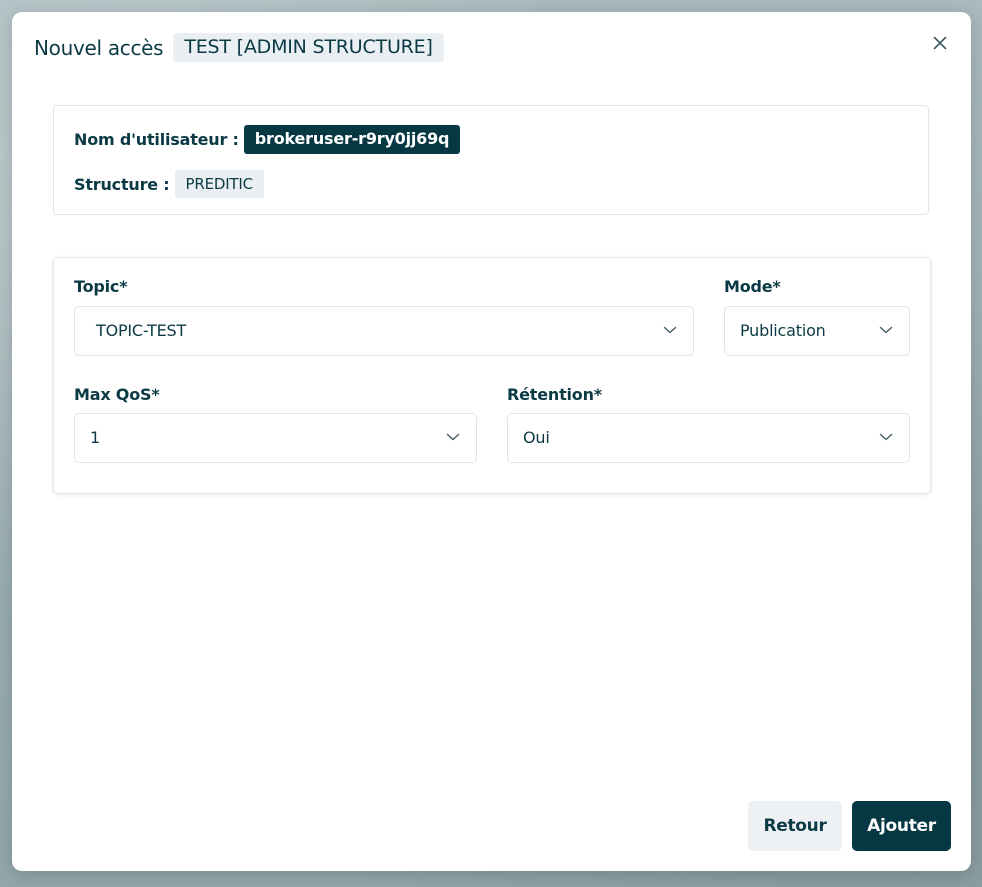 This screenshot has width=982, height=887. I want to click on back-button: Retour, so click(795, 826).